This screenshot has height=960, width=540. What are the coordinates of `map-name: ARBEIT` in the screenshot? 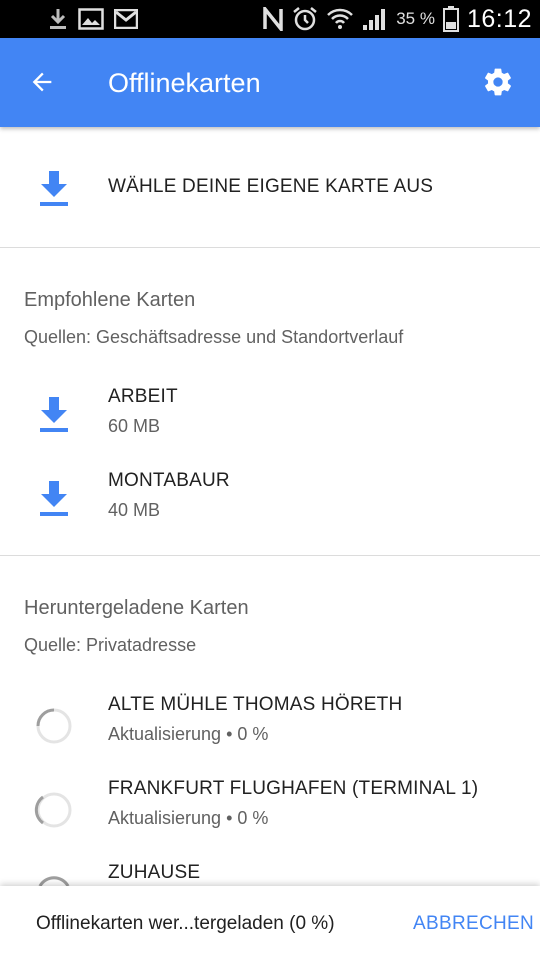 It's located at (143, 396).